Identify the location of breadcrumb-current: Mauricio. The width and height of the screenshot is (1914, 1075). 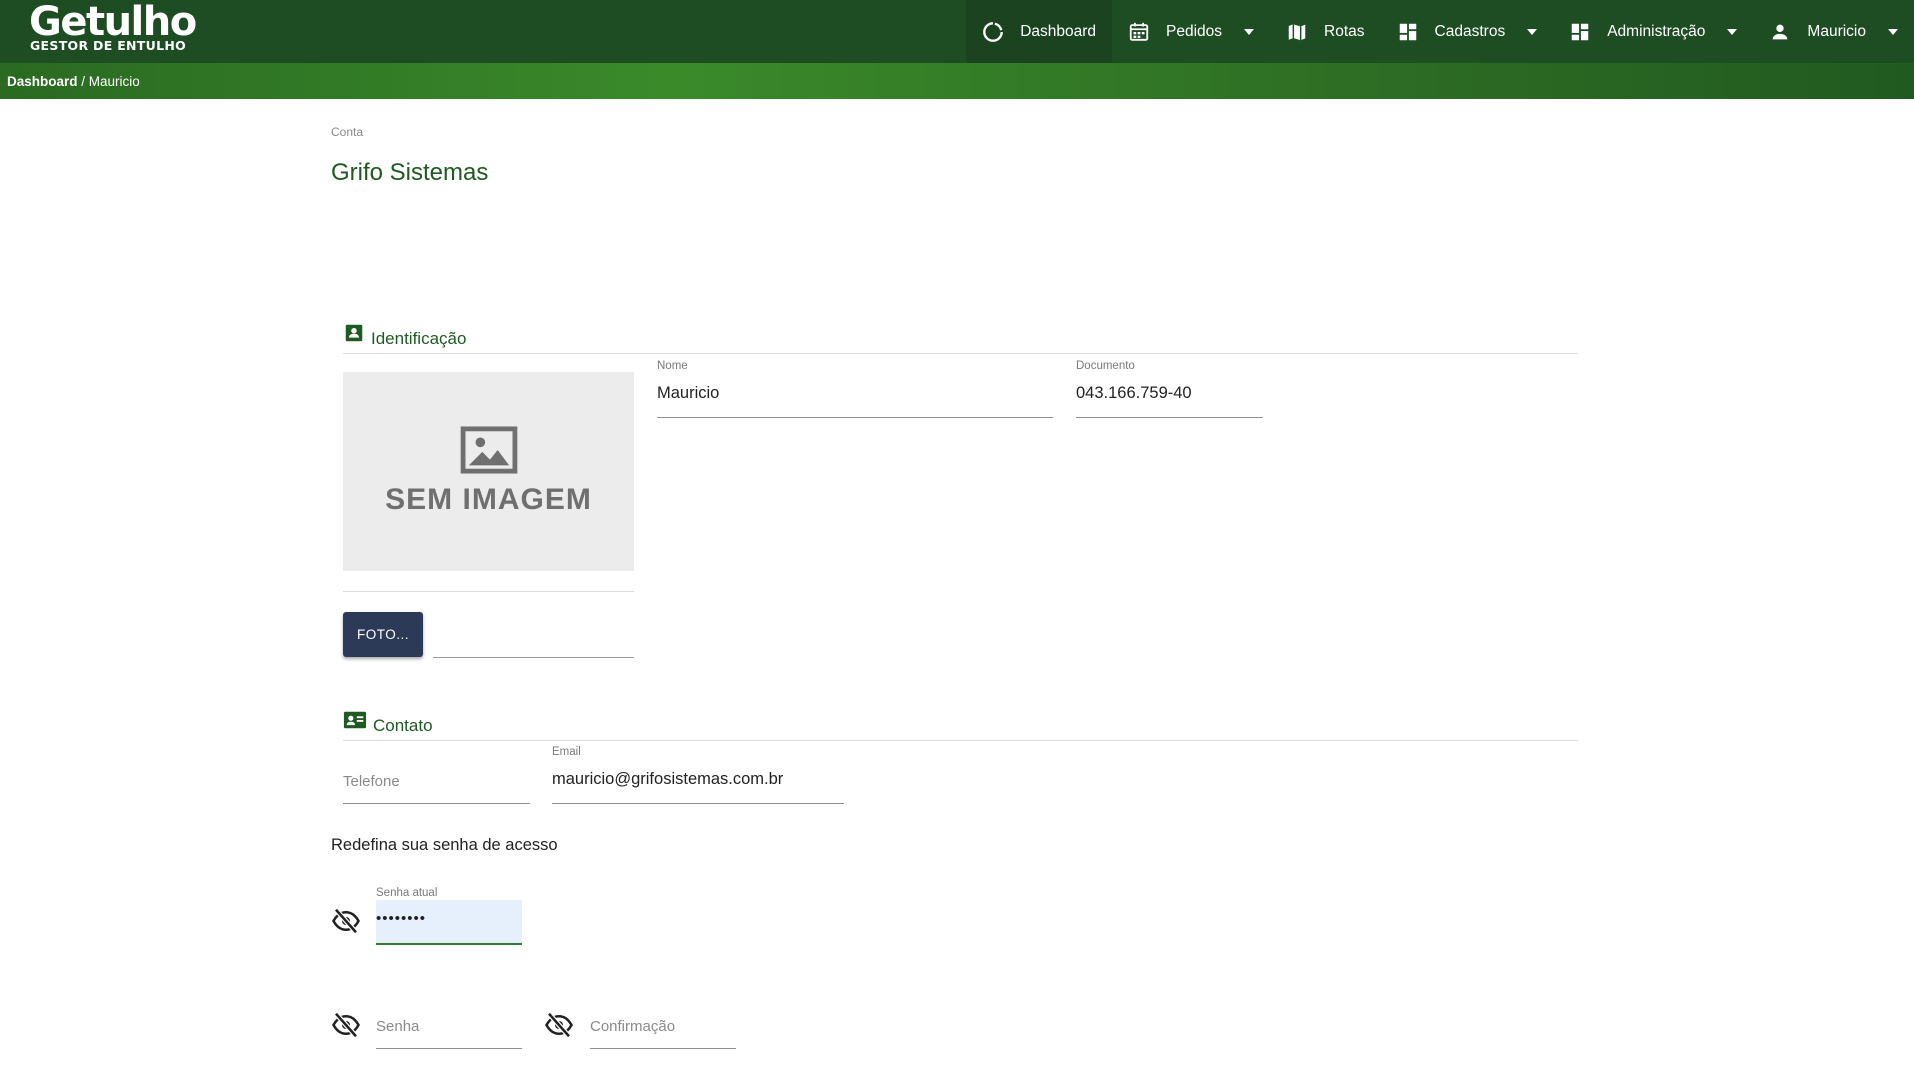
(114, 81).